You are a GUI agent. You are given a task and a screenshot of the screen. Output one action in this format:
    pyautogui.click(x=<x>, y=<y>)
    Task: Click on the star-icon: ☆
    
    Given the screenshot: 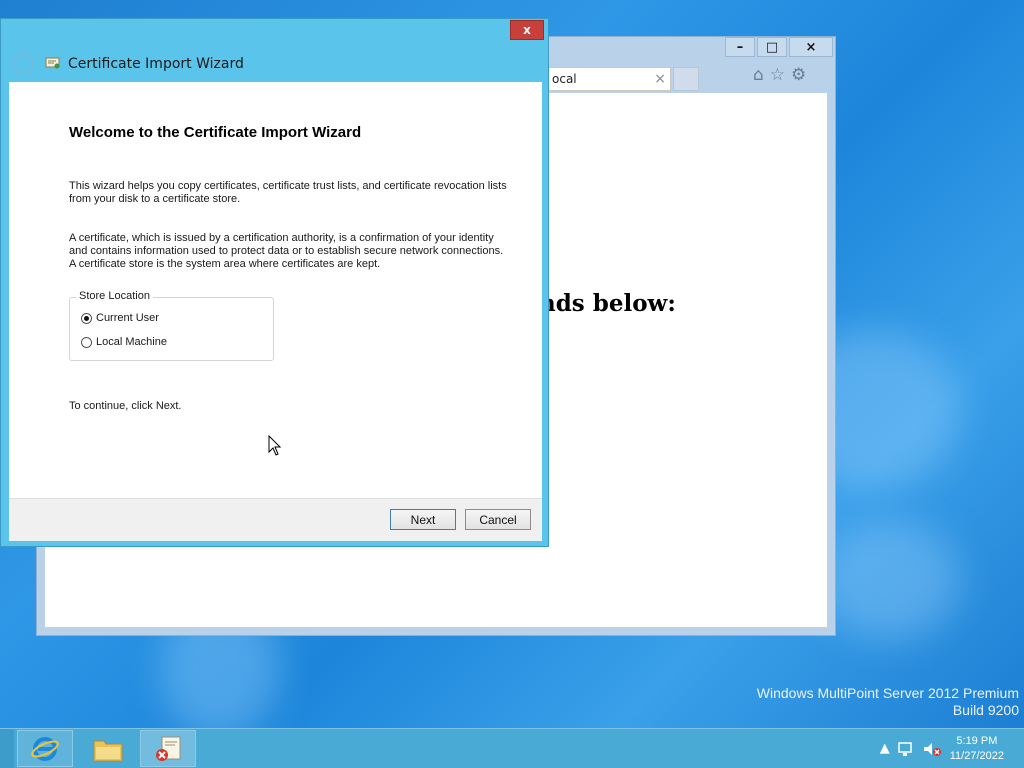 What is the action you would take?
    pyautogui.click(x=777, y=75)
    